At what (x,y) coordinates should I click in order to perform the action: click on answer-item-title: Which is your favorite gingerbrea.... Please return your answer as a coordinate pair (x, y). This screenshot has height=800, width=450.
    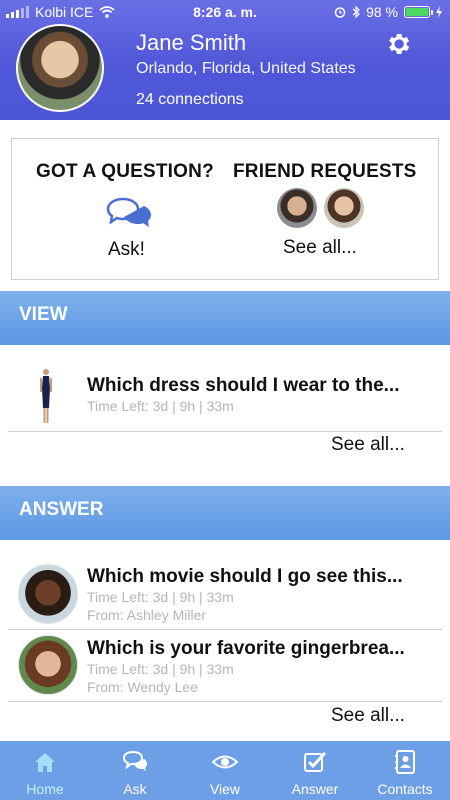
    Looking at the image, I should click on (246, 649).